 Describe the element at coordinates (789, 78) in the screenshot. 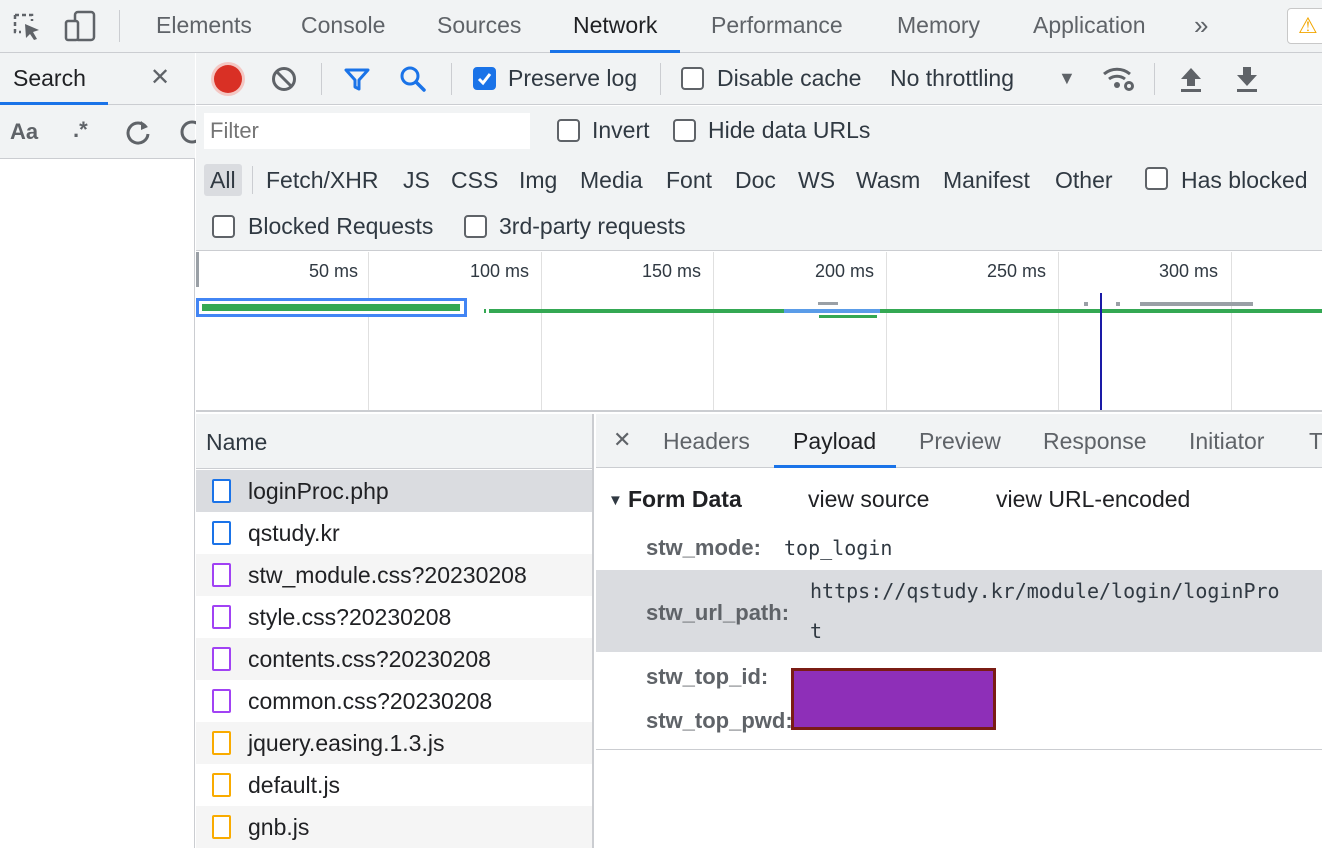

I see `disable-cache-label: Disable cache` at that location.